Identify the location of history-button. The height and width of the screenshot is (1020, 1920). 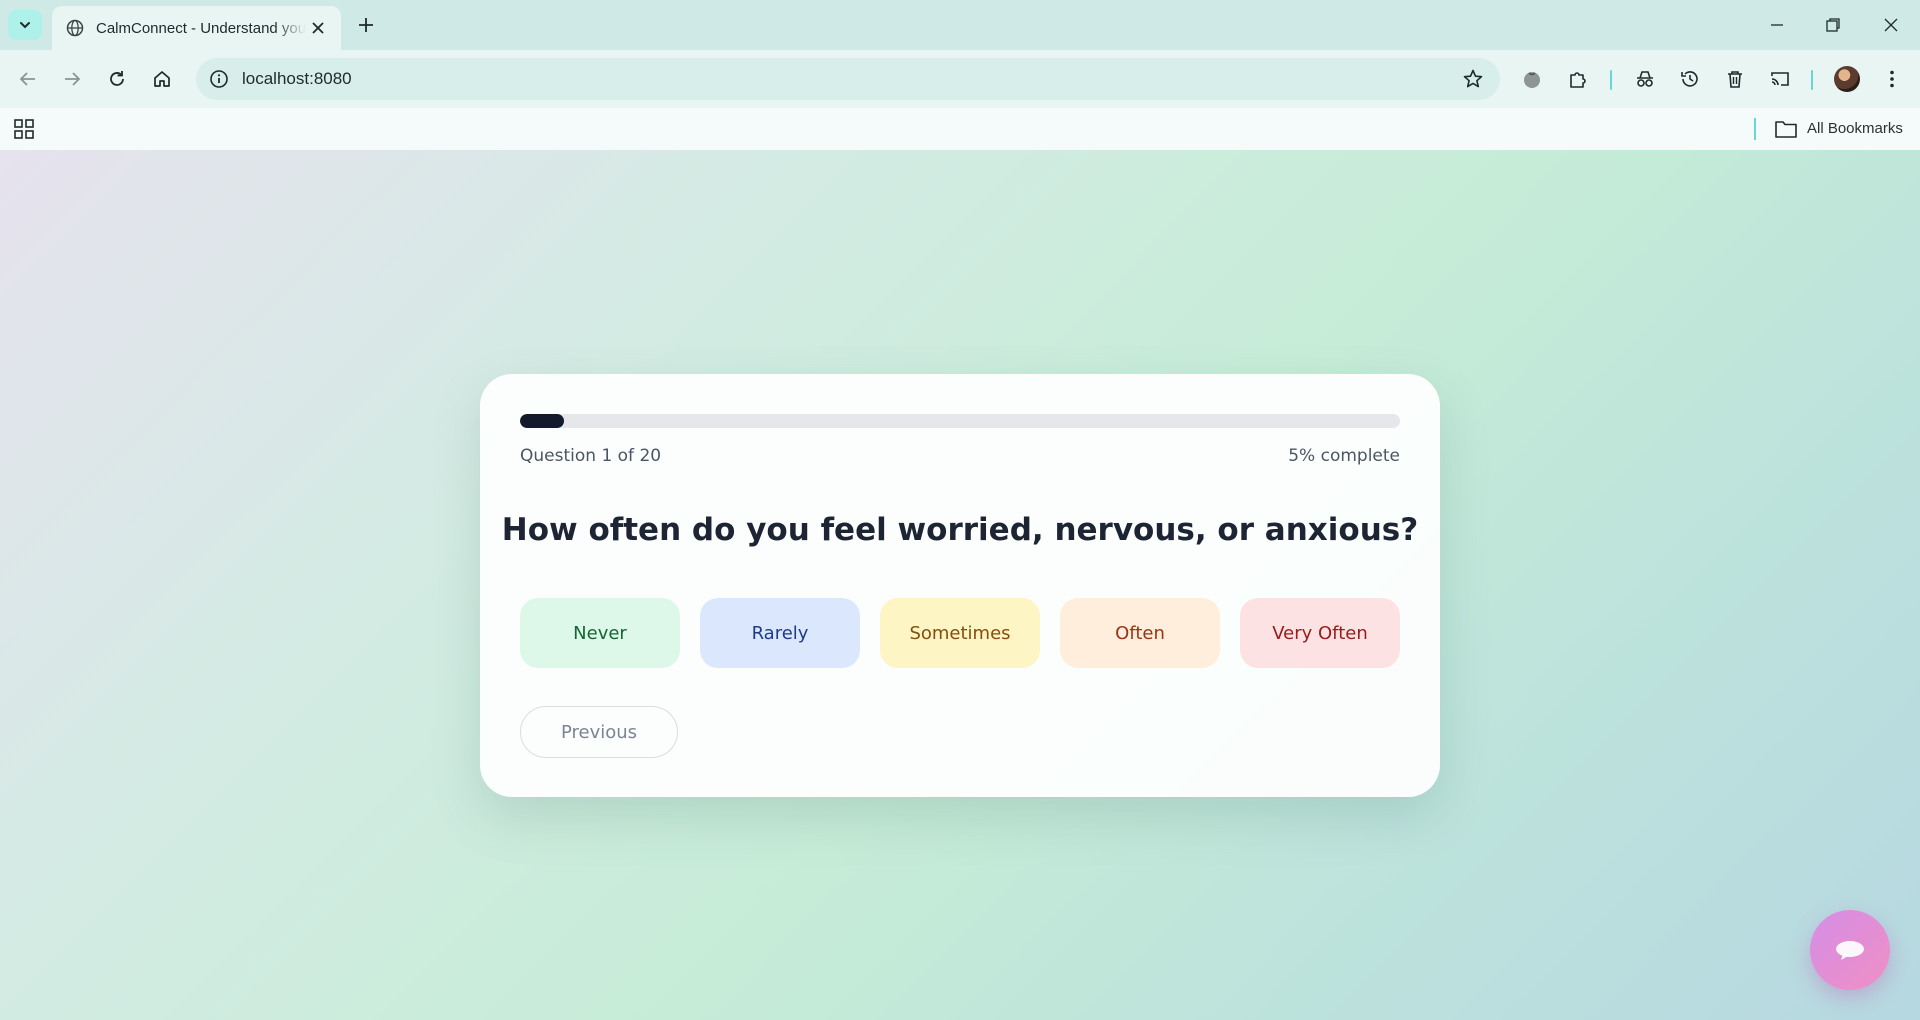
(1690, 79).